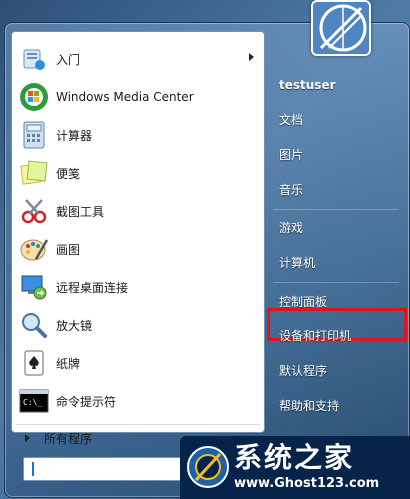 This screenshot has width=410, height=499. What do you see at coordinates (34, 97) in the screenshot?
I see `media-center-icon` at bounding box center [34, 97].